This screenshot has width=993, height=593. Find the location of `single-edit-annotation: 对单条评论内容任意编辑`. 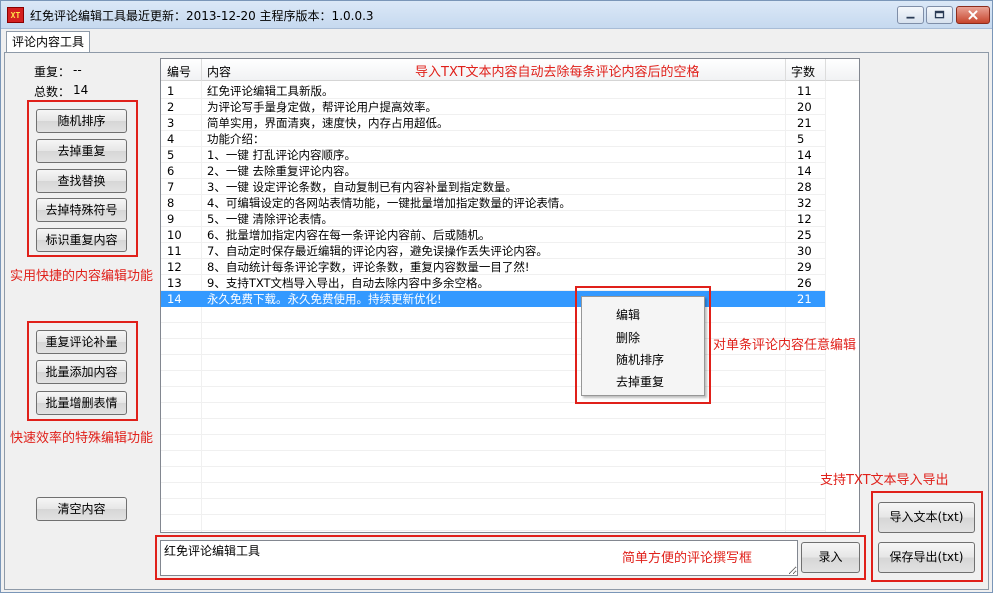

single-edit-annotation: 对单条评论内容任意编辑 is located at coordinates (785, 345).